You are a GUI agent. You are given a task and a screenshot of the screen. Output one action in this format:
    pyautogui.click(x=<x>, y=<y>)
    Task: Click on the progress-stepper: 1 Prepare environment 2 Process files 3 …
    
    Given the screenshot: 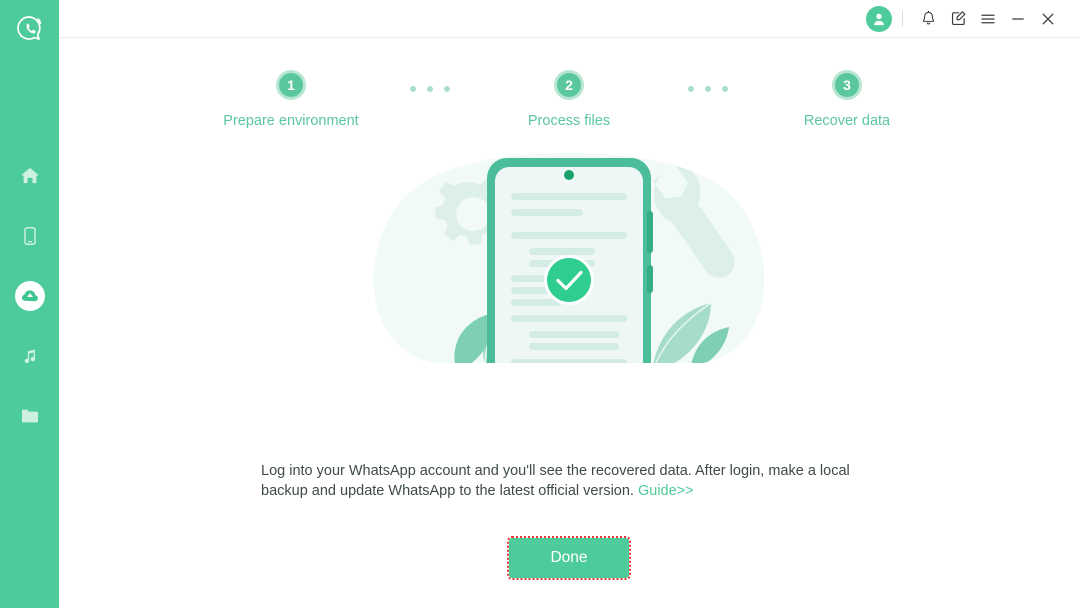 What is the action you would take?
    pyautogui.click(x=569, y=99)
    